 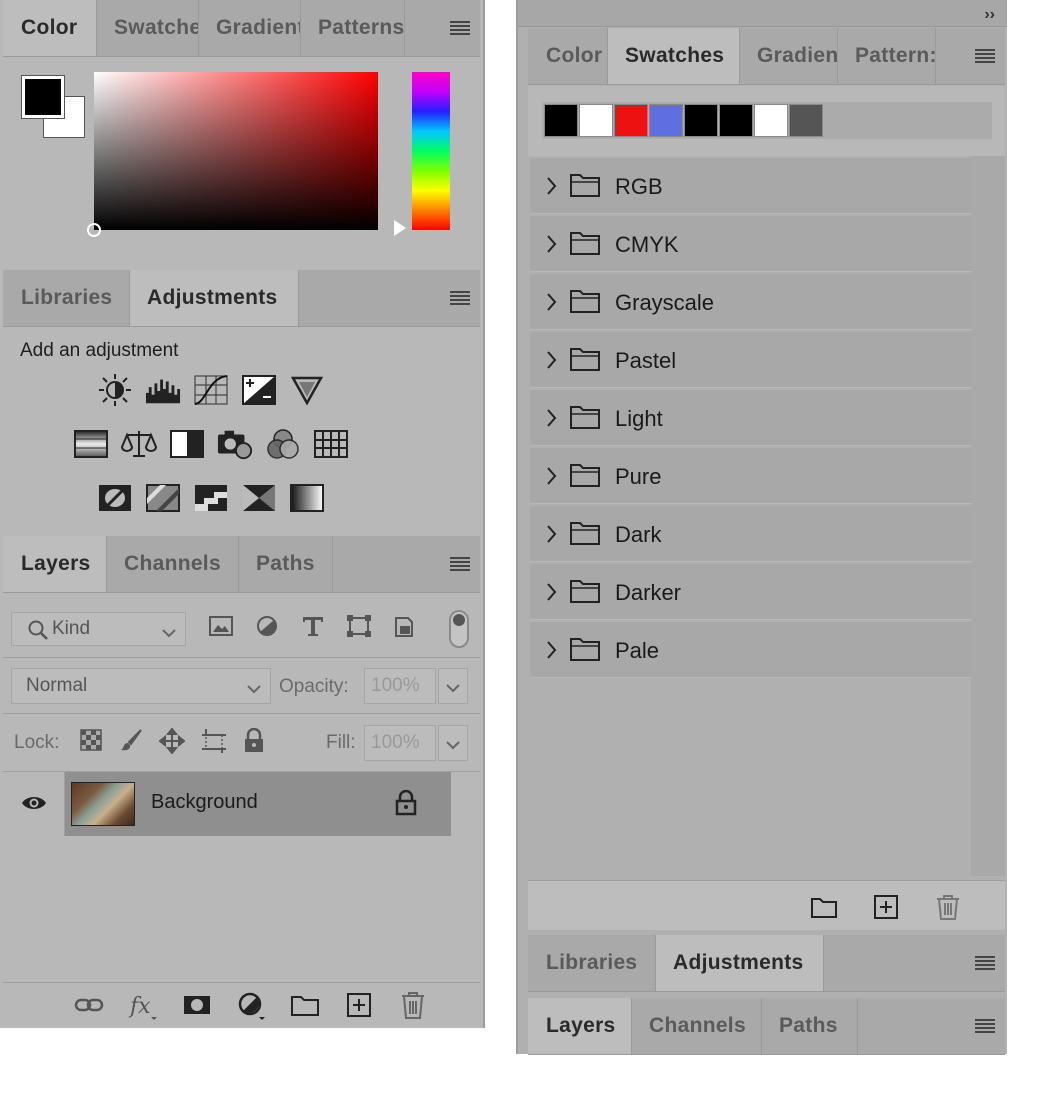 I want to click on lock-image-pixels-icon, so click(x=131, y=743).